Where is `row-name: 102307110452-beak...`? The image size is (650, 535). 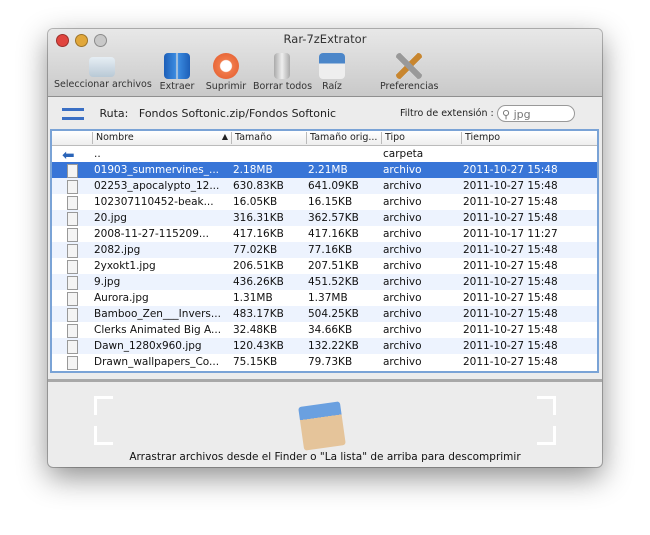 row-name: 102307110452-beak... is located at coordinates (154, 202).